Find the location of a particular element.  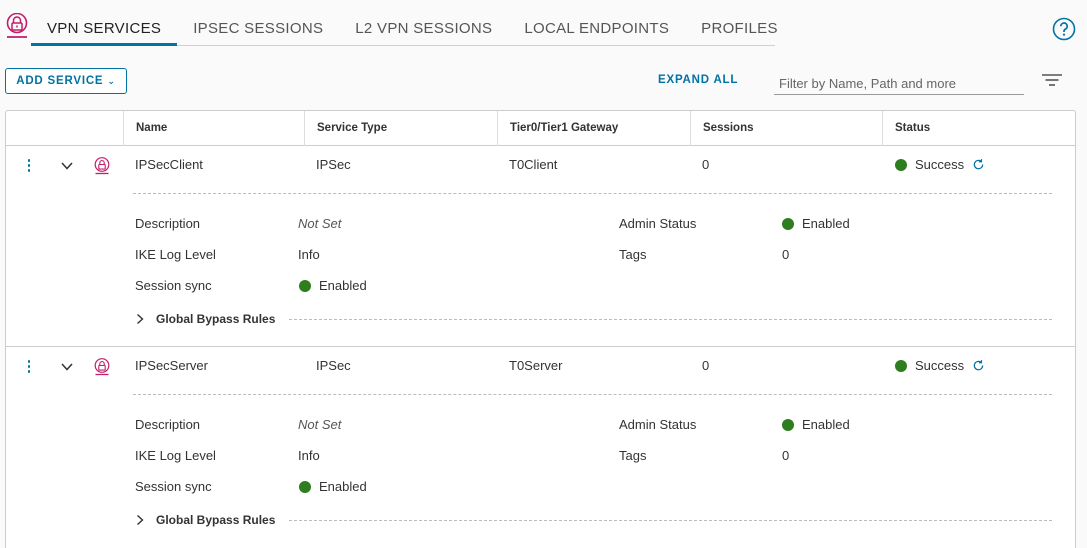

chevron-down-icon: ⌄ is located at coordinates (111, 80).